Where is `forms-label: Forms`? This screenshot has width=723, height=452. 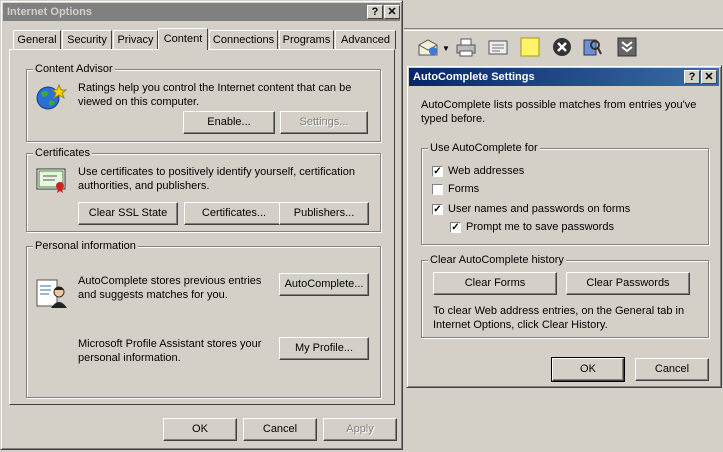
forms-label: Forms is located at coordinates (464, 189).